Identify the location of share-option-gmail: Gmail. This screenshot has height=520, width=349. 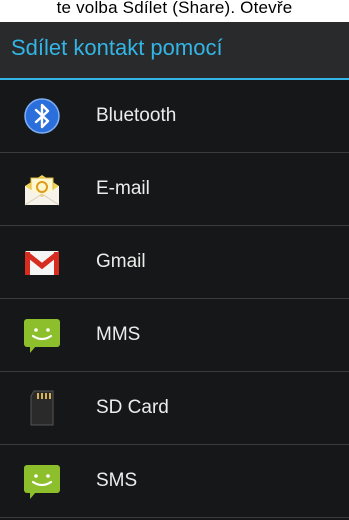
(174, 262).